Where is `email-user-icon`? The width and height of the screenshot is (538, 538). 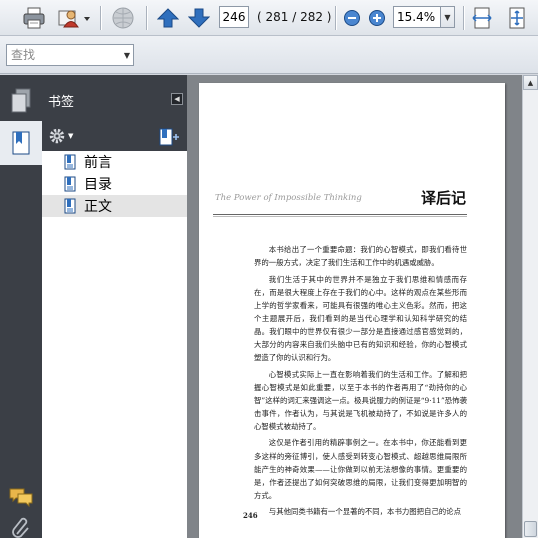
email-user-icon is located at coordinates (74, 19).